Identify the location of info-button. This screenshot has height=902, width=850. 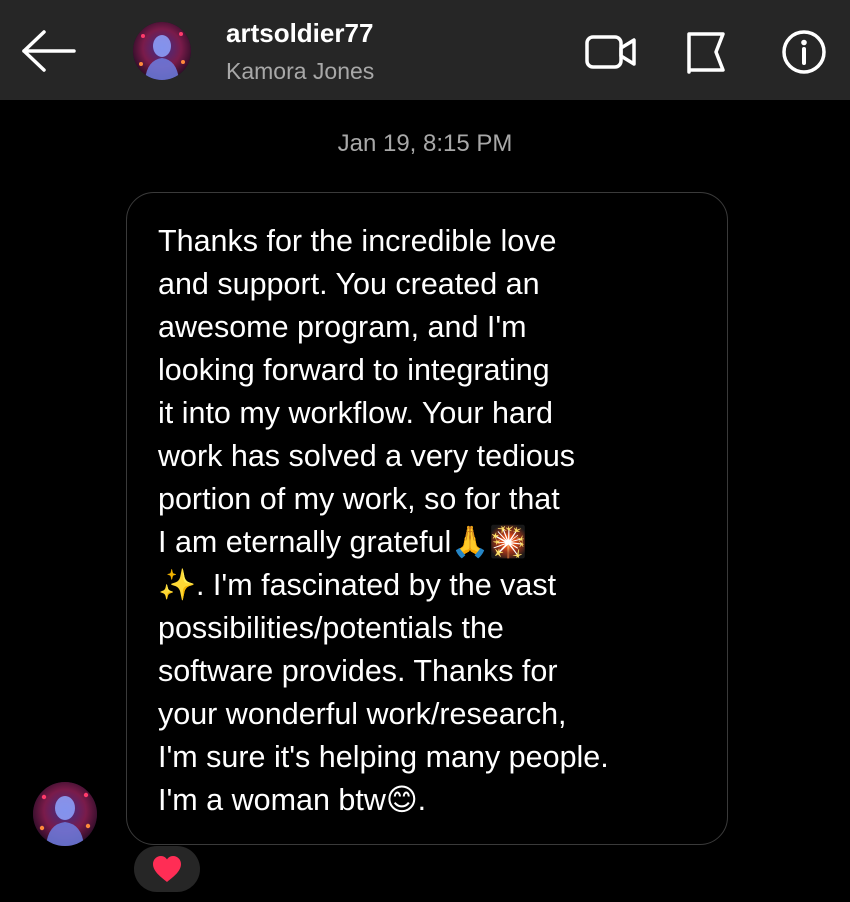
(804, 52).